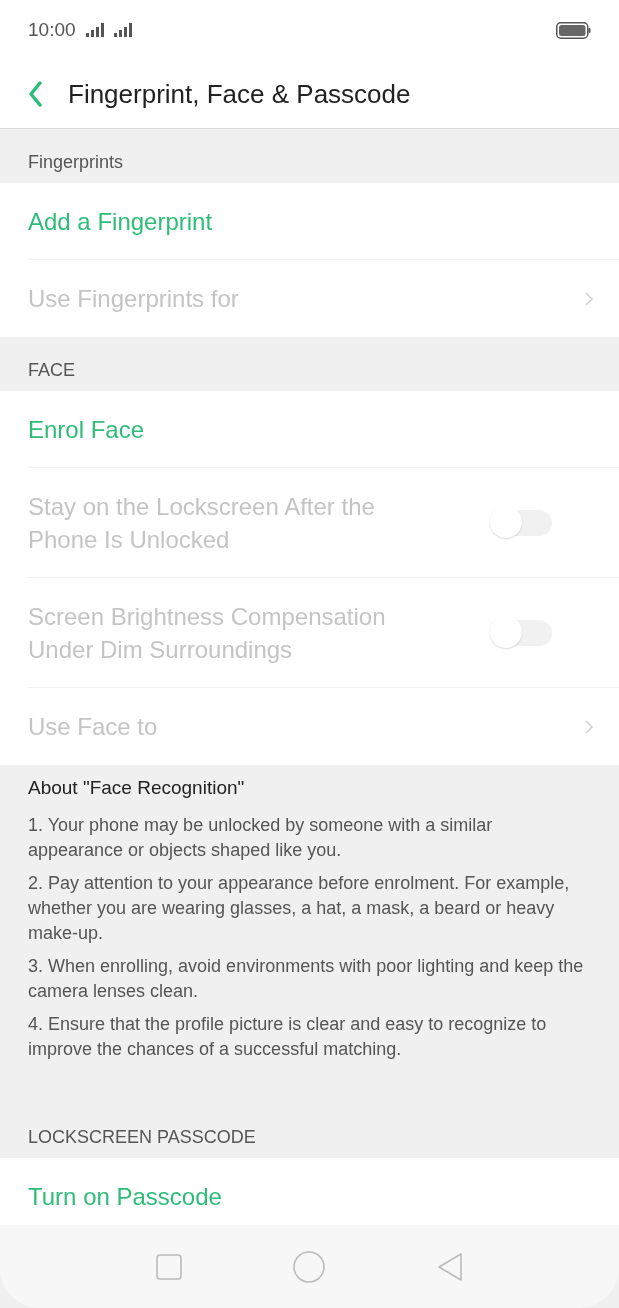 The image size is (619, 1308). What do you see at coordinates (51, 370) in the screenshot?
I see `section-header: FACE` at bounding box center [51, 370].